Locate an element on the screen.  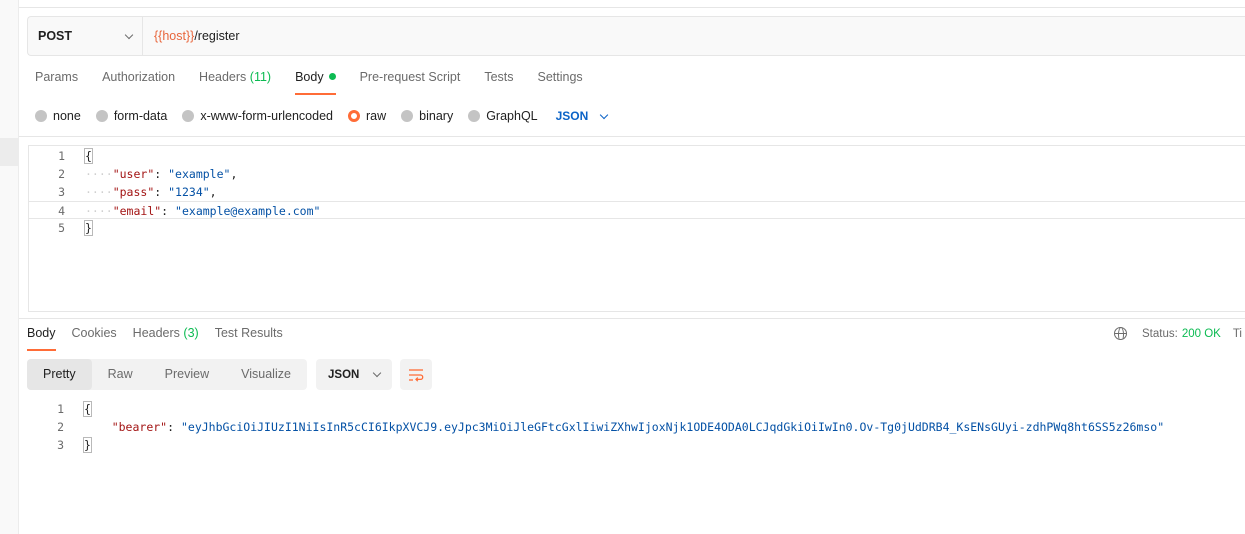
tab-settings: Settings is located at coordinates (560, 82).